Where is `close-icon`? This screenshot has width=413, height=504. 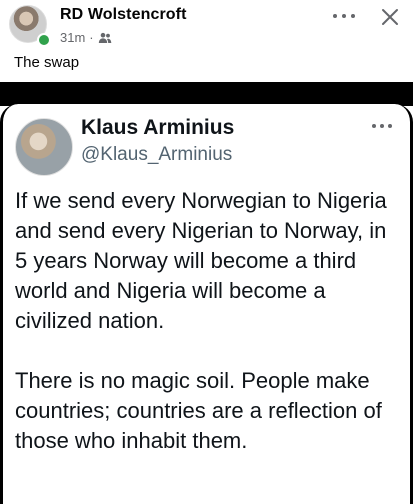
close-icon is located at coordinates (390, 17).